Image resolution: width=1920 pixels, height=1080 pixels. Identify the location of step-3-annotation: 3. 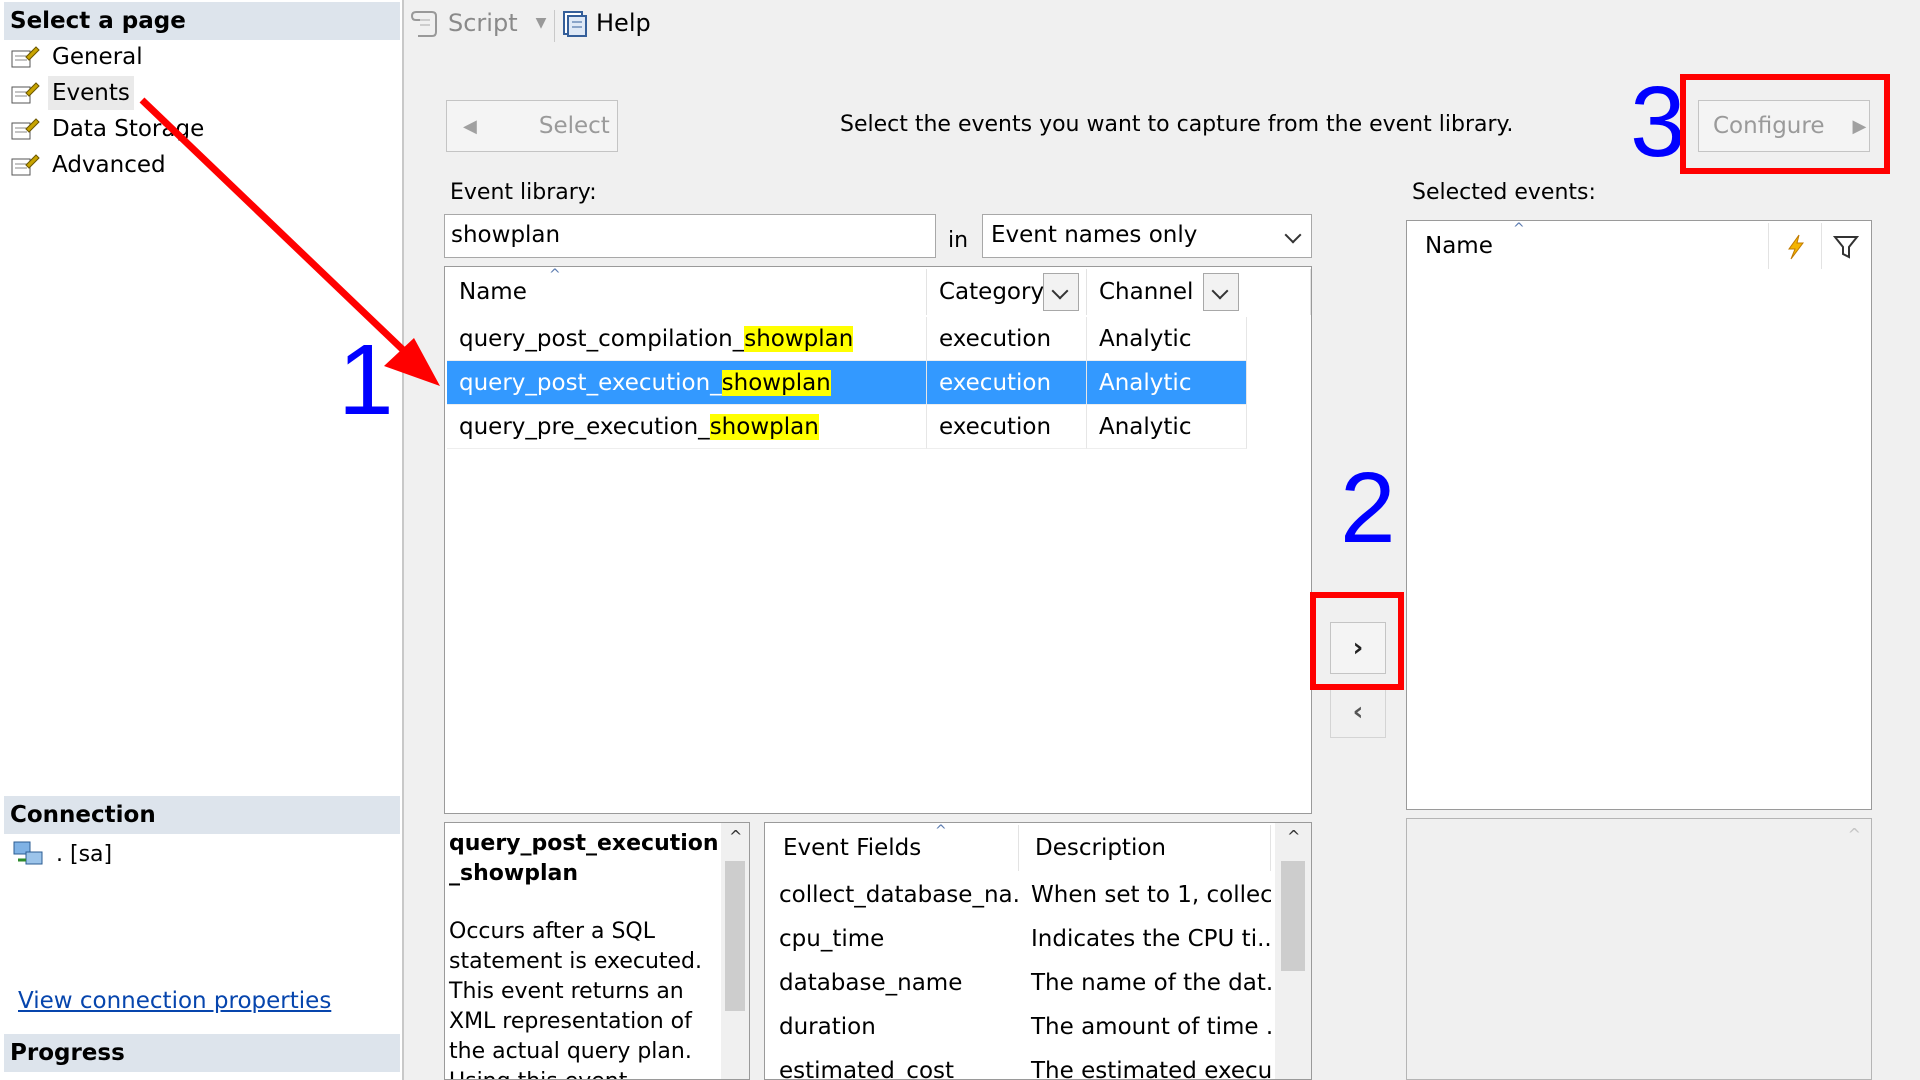
(1658, 122).